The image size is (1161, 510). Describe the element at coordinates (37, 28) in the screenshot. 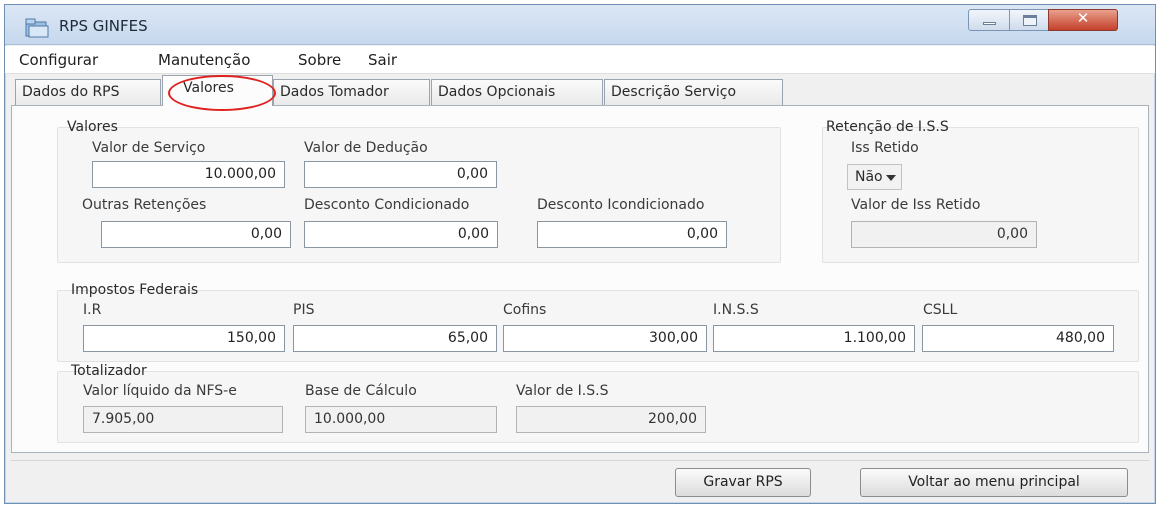

I see `app-folder-icon` at that location.